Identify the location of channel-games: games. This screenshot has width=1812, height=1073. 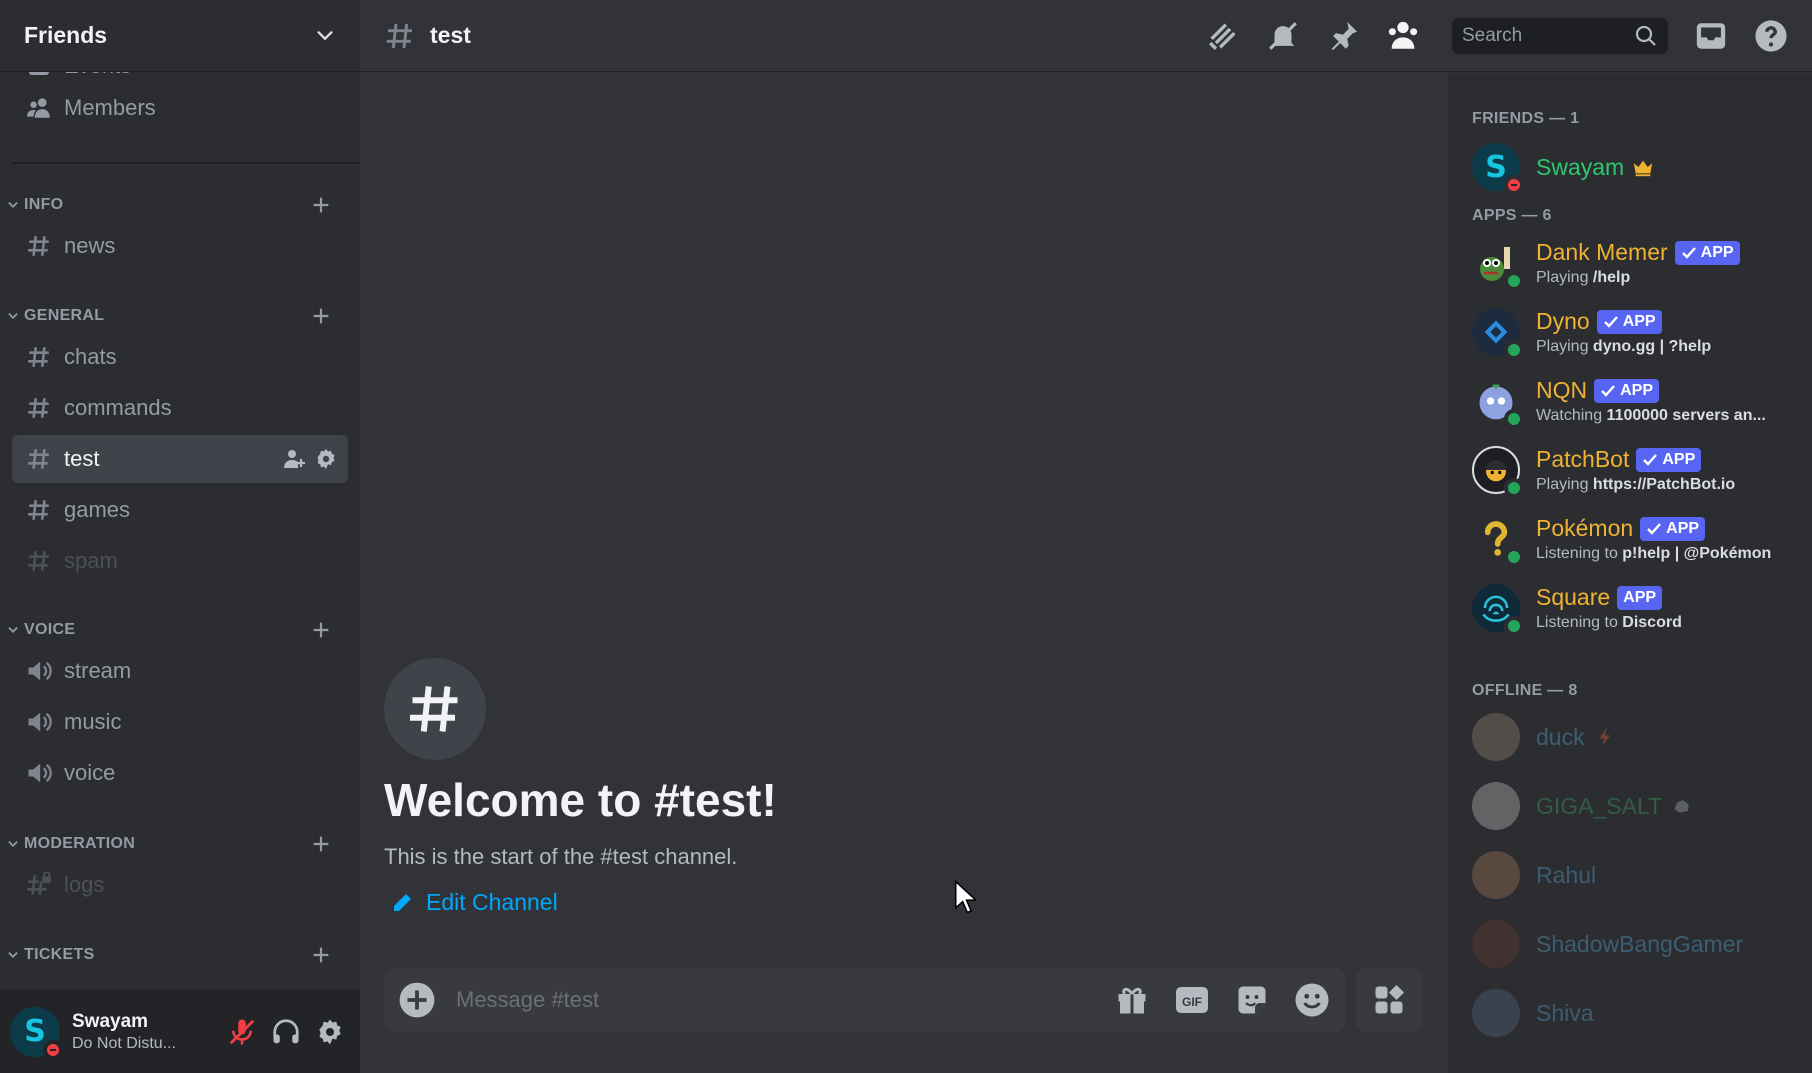
(180, 510).